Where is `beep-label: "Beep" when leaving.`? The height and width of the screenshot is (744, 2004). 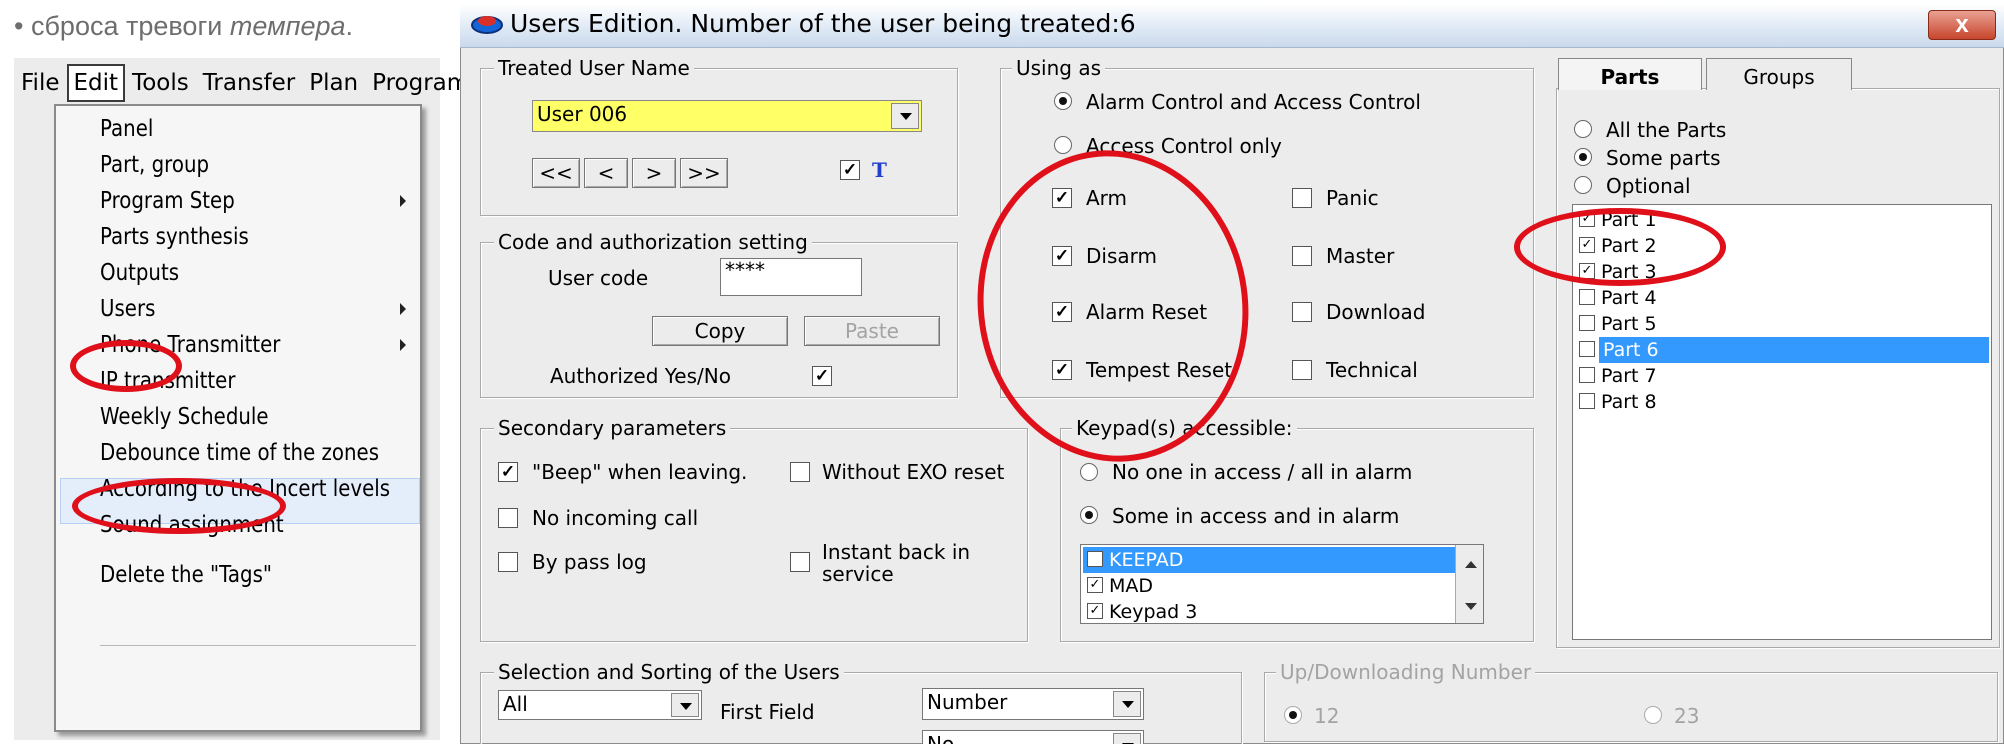 beep-label: "Beep" when leaving. is located at coordinates (640, 472).